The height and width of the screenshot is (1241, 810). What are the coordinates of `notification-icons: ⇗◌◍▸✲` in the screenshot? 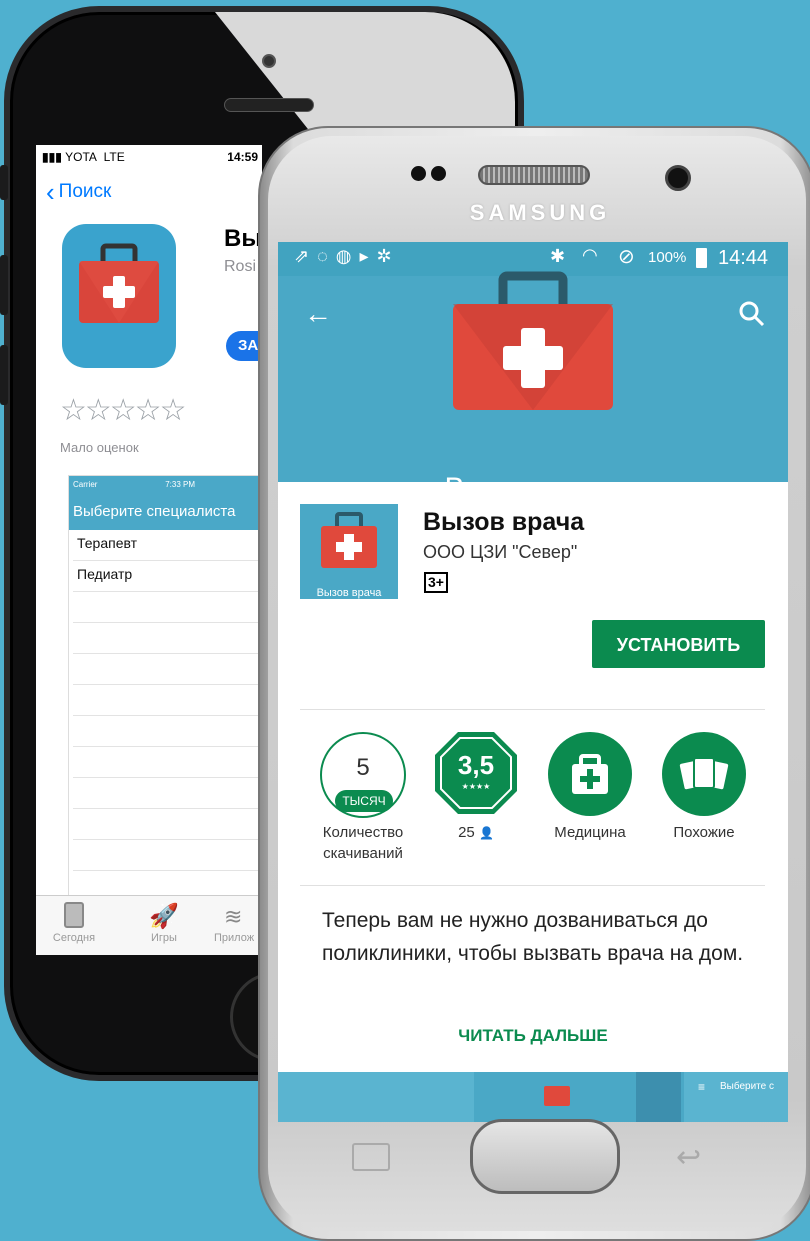 It's located at (347, 256).